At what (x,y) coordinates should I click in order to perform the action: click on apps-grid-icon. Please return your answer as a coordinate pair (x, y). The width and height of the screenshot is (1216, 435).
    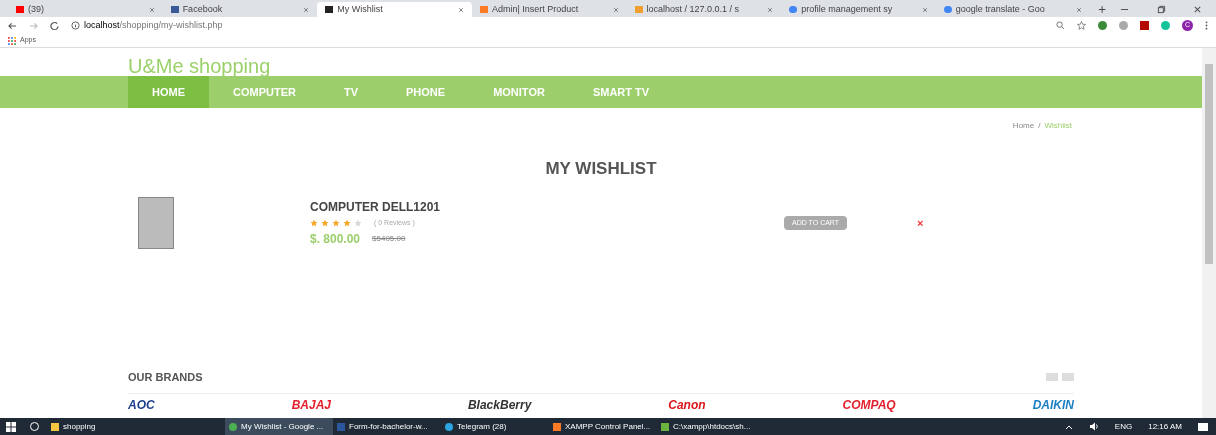
    Looking at the image, I should click on (12, 40).